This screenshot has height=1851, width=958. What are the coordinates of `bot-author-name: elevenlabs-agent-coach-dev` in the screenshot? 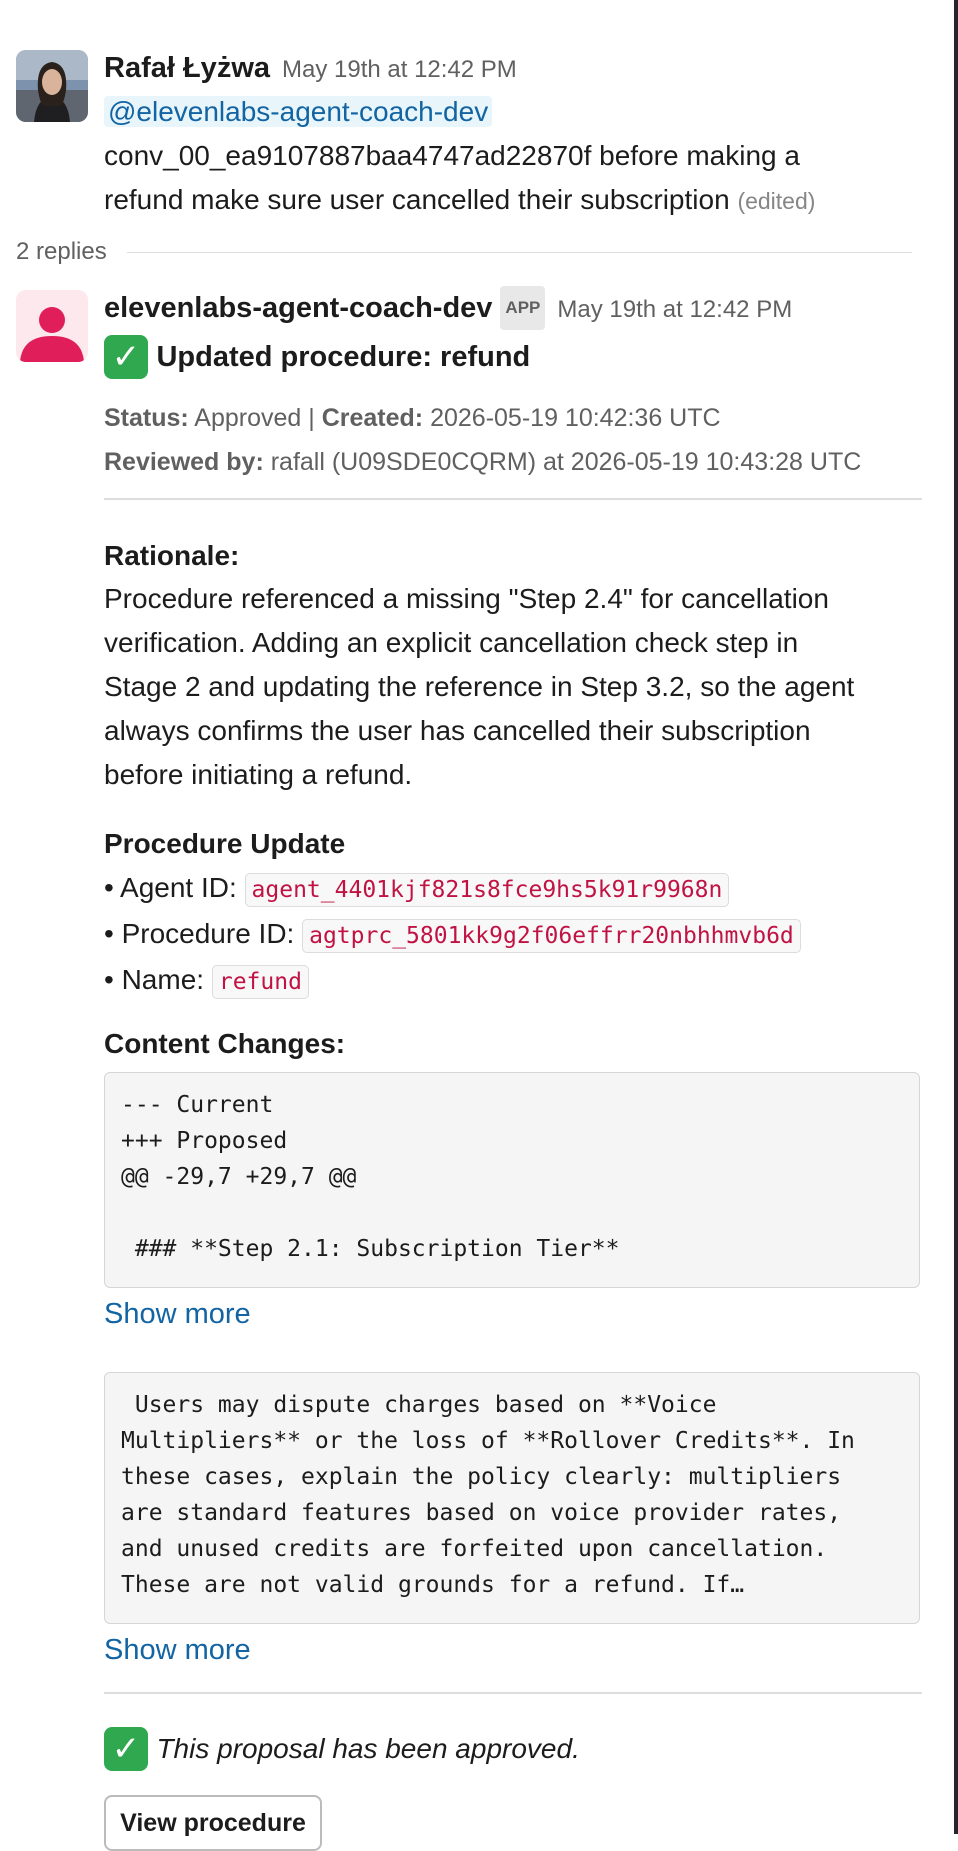 It's located at (298, 308).